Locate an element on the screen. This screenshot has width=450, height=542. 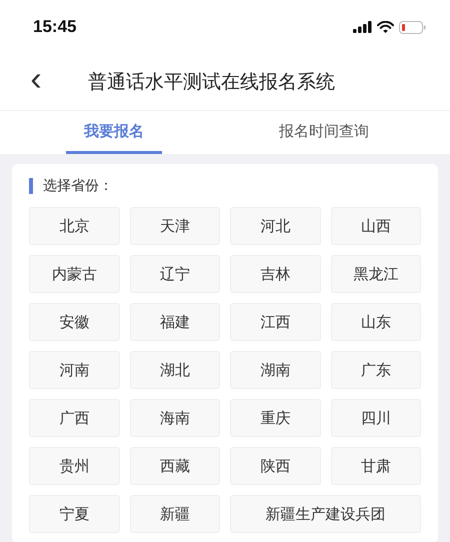
province-button: 重庆 is located at coordinates (275, 418).